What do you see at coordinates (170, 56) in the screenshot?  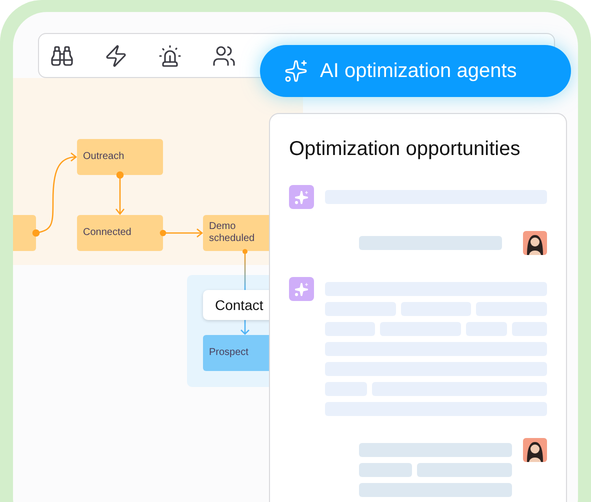 I see `siren-icon` at bounding box center [170, 56].